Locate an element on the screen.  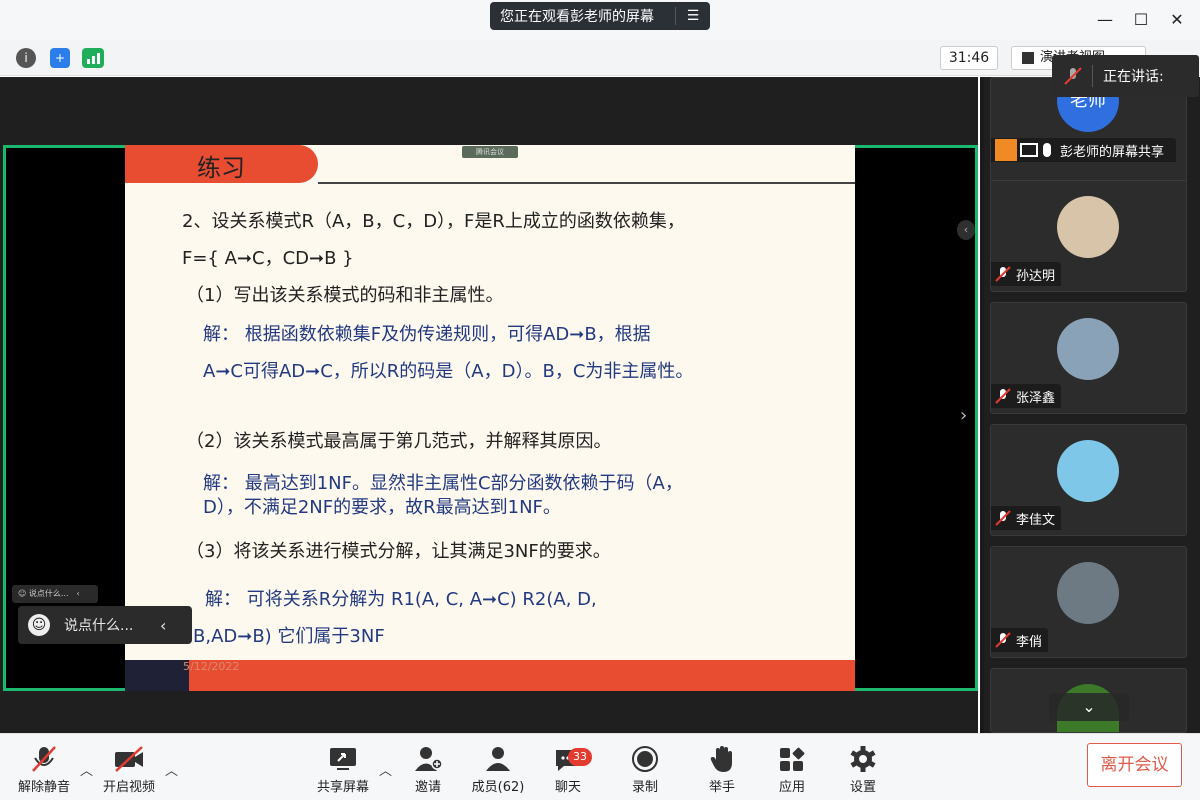
host-icon is located at coordinates (1006, 150).